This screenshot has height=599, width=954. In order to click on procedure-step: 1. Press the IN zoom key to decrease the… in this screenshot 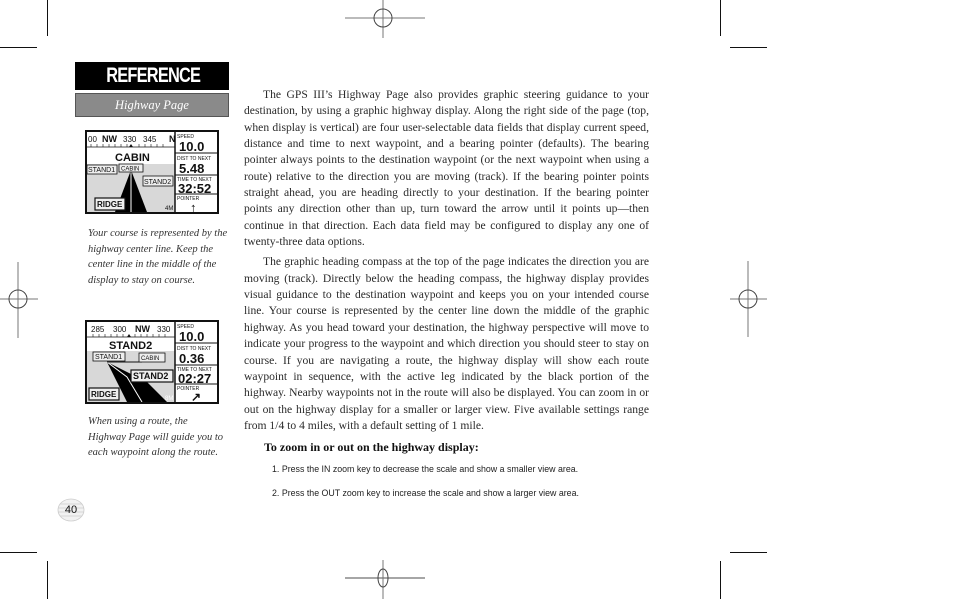, I will do `click(425, 469)`.